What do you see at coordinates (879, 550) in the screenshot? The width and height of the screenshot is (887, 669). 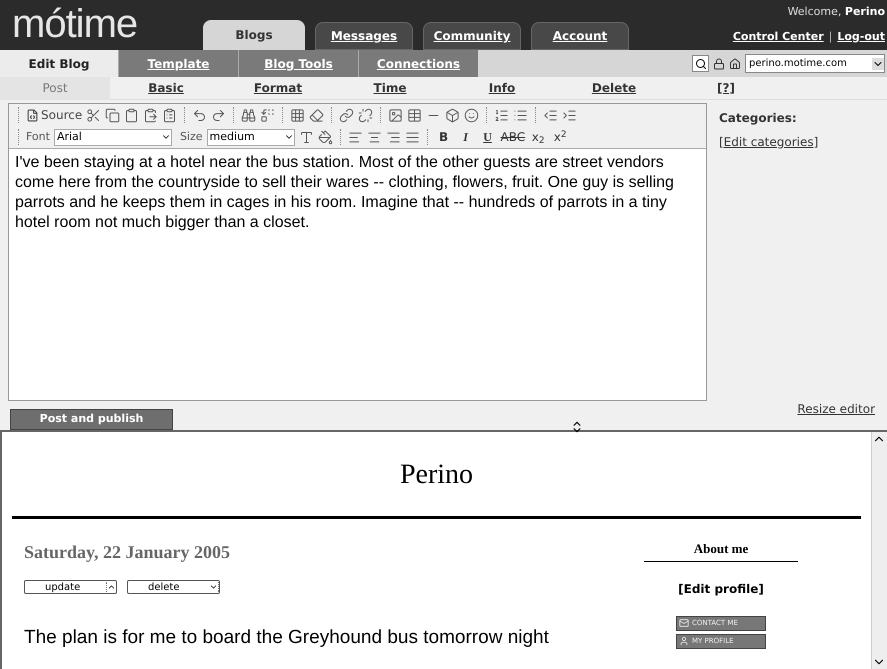 I see `scrollbar` at bounding box center [879, 550].